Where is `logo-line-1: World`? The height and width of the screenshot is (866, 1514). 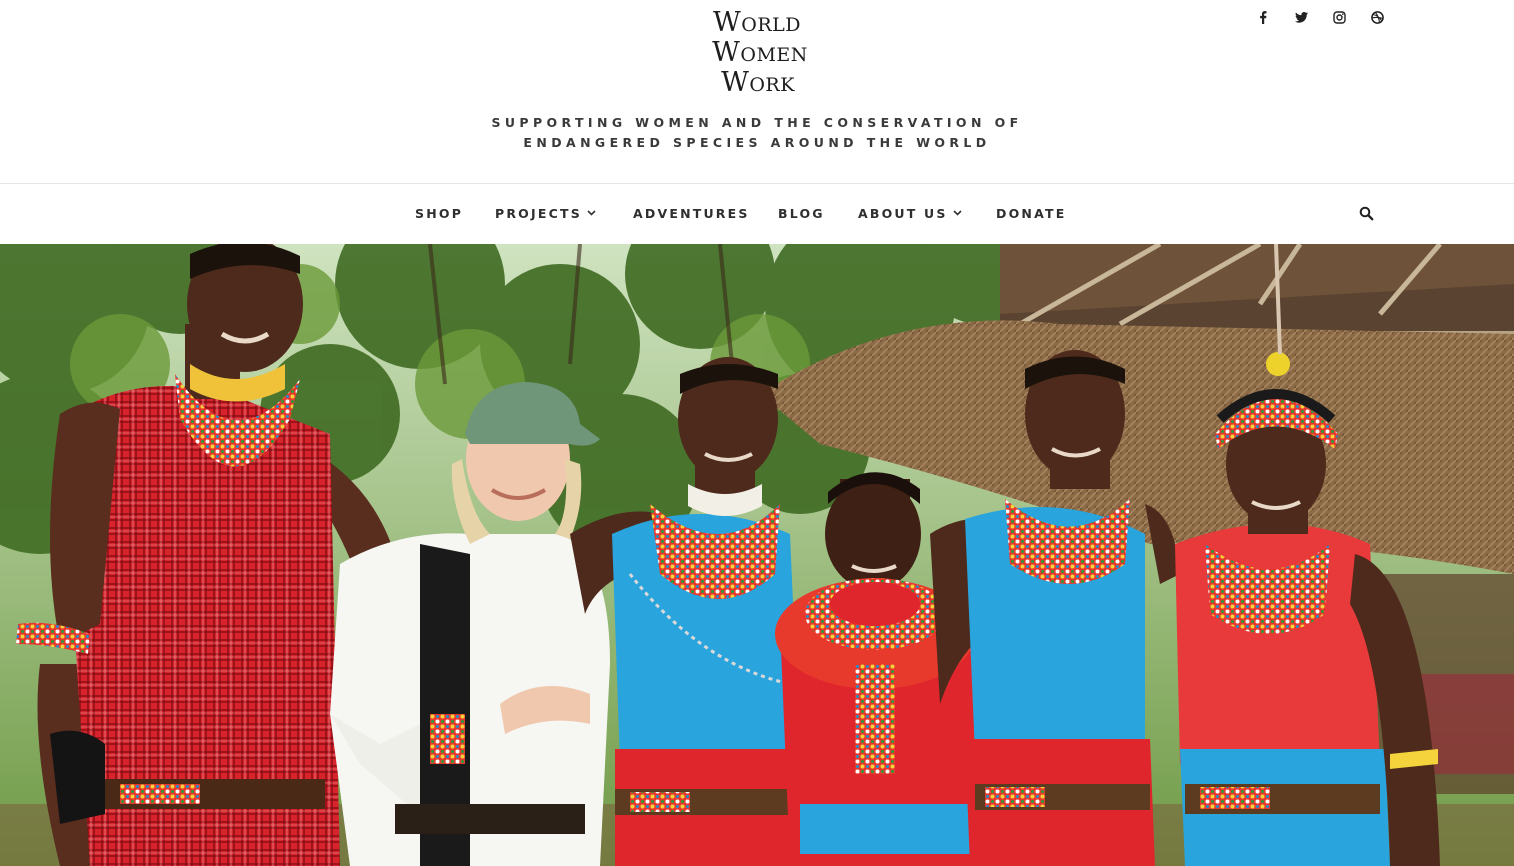
logo-line-1: World is located at coordinates (757, 22).